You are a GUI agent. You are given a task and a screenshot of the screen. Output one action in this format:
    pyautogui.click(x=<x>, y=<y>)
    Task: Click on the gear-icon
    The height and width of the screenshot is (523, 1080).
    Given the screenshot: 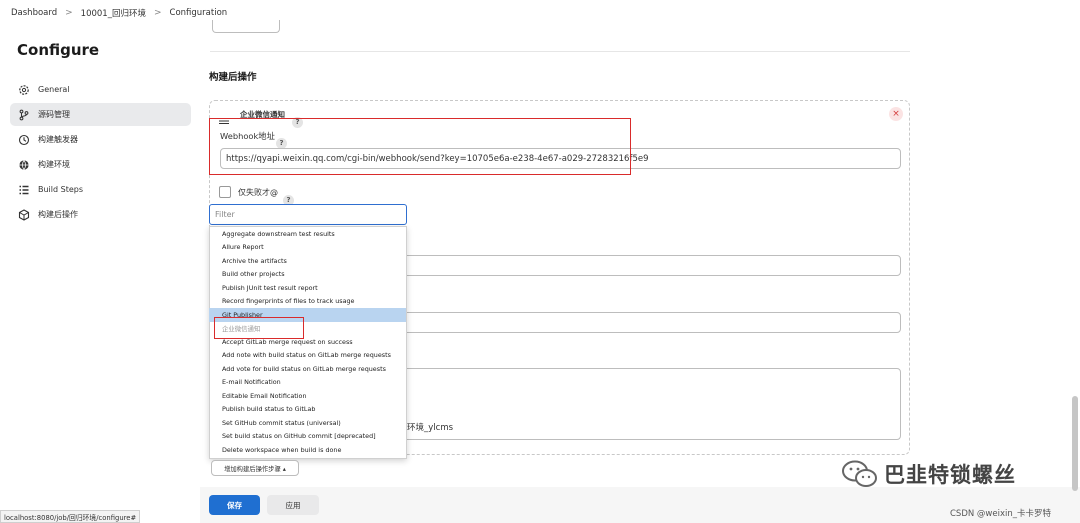 What is the action you would take?
    pyautogui.click(x=24, y=89)
    